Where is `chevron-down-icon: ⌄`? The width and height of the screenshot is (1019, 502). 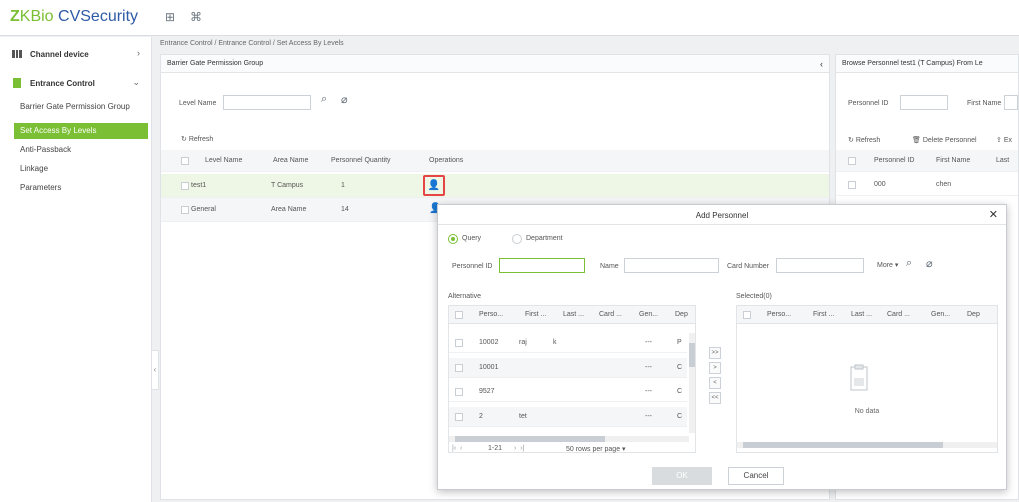
chevron-down-icon: ⌄ is located at coordinates (136, 82).